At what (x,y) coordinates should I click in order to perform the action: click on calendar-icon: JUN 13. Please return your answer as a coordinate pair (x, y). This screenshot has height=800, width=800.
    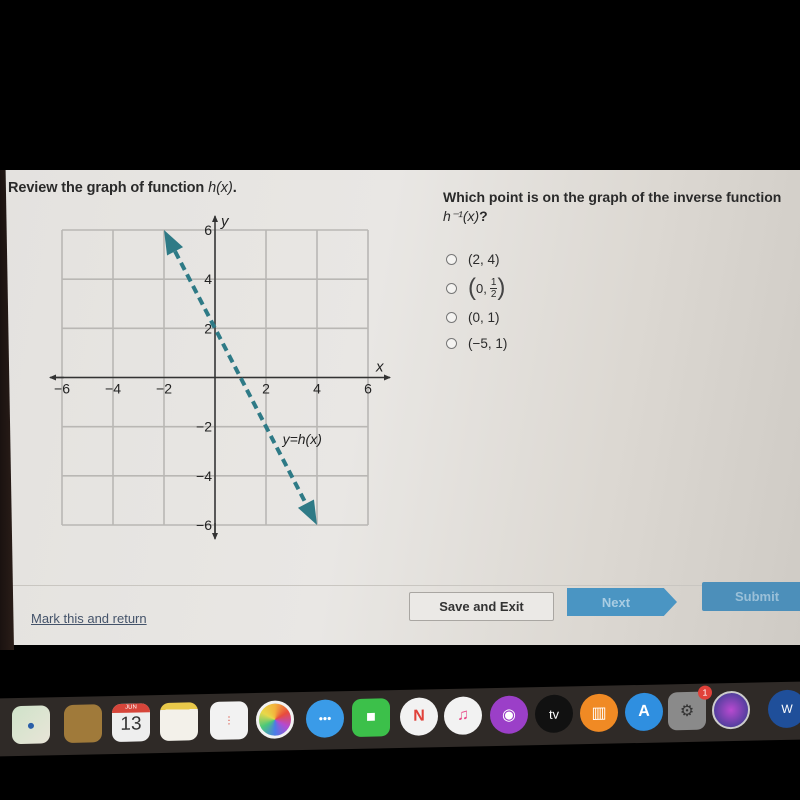
    Looking at the image, I should click on (131, 723).